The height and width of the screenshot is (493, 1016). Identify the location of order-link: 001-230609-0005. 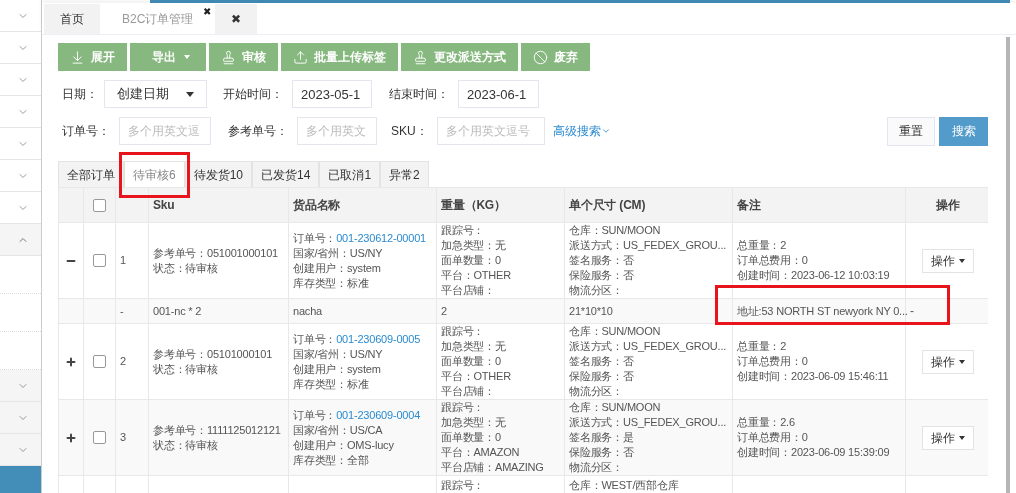
(378, 338).